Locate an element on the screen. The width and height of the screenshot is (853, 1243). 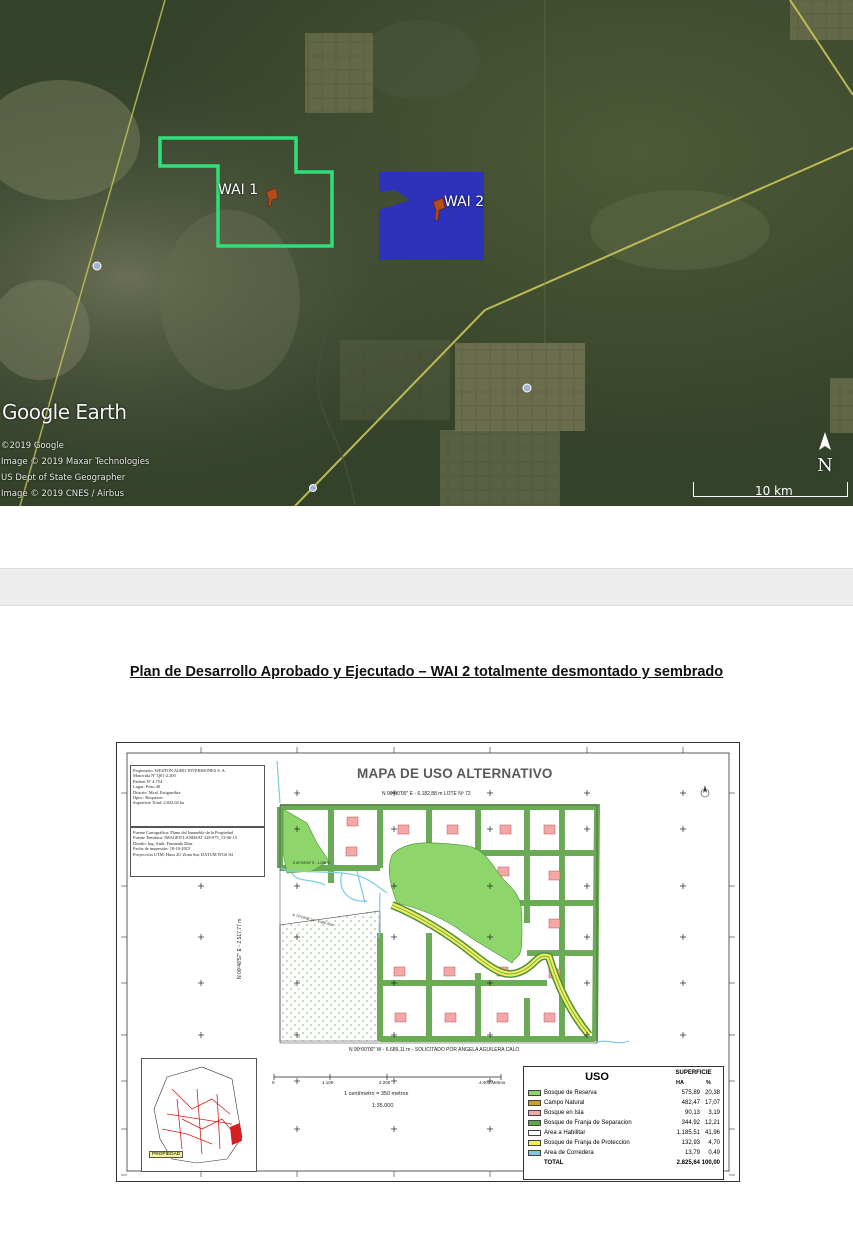
legend-pct: 41,96 is located at coordinates (712, 1133).